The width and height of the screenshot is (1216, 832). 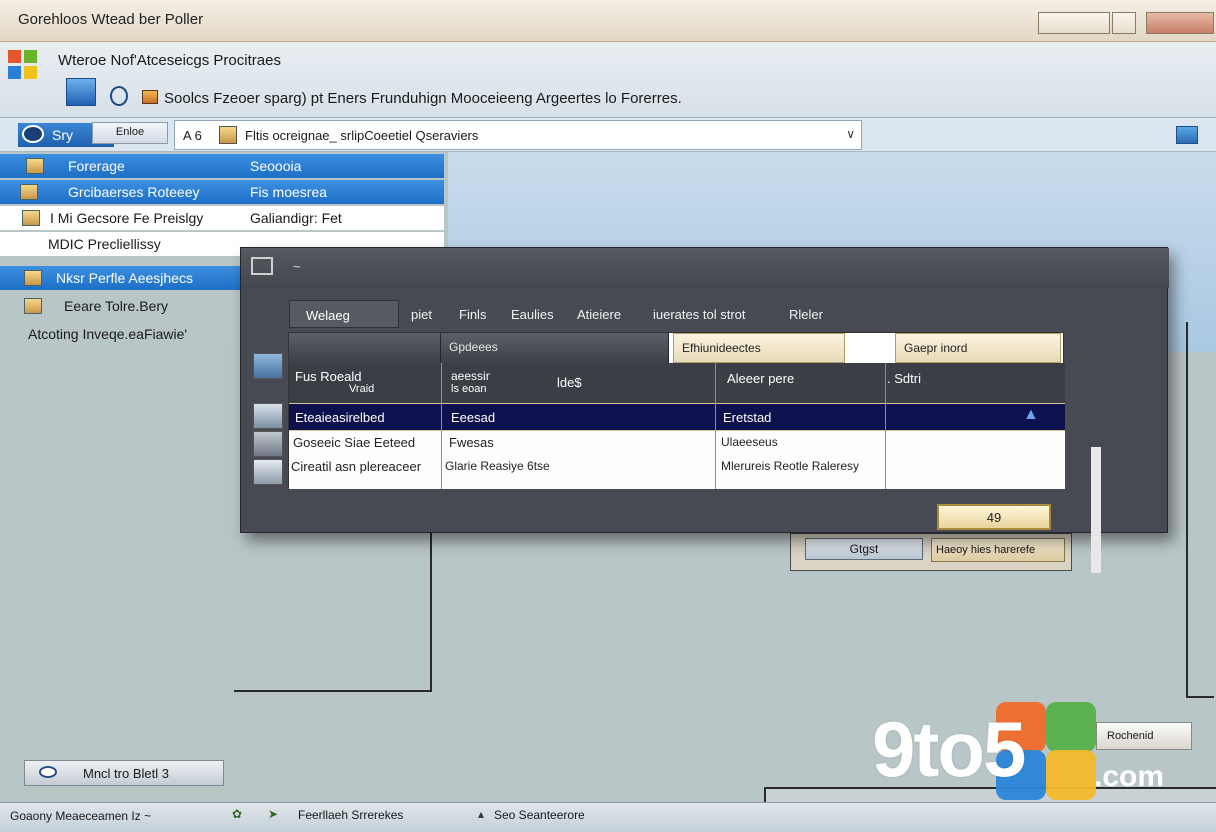 What do you see at coordinates (599, 314) in the screenshot?
I see `menu-item: Atieiere` at bounding box center [599, 314].